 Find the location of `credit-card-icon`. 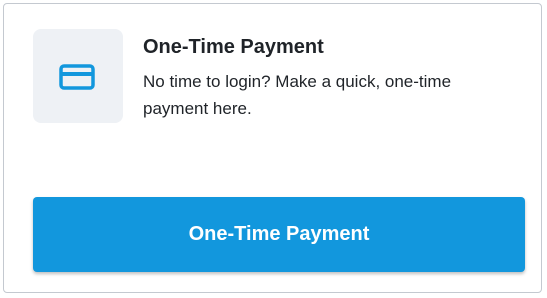

credit-card-icon is located at coordinates (77, 77).